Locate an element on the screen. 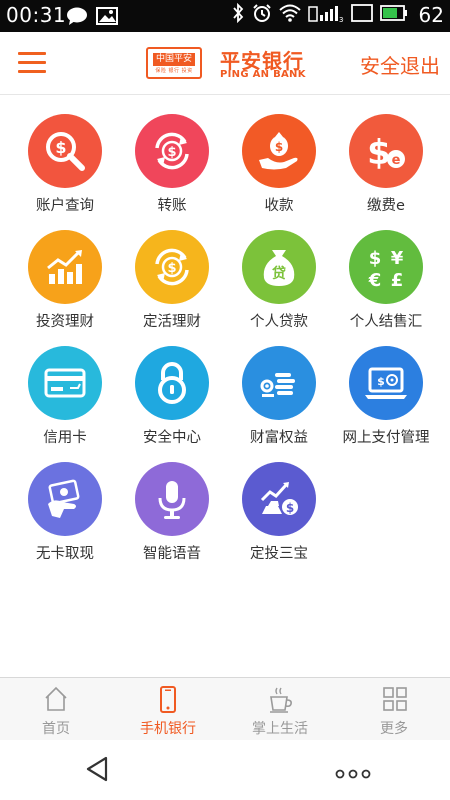 This screenshot has width=450, height=800. tab-palm-life: 掌上生活 is located at coordinates (280, 709).